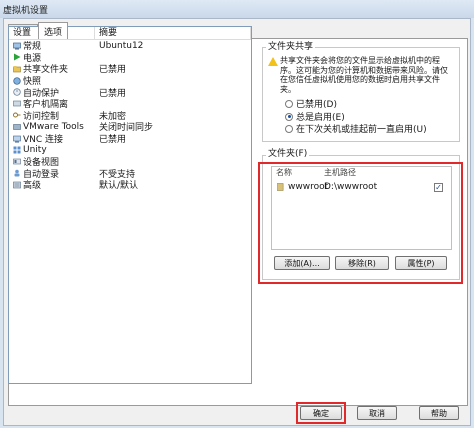 This screenshot has height=428, width=474. Describe the element at coordinates (130, 69) in the screenshot. I see `settings-row: 共享文件夹 已禁用` at that location.